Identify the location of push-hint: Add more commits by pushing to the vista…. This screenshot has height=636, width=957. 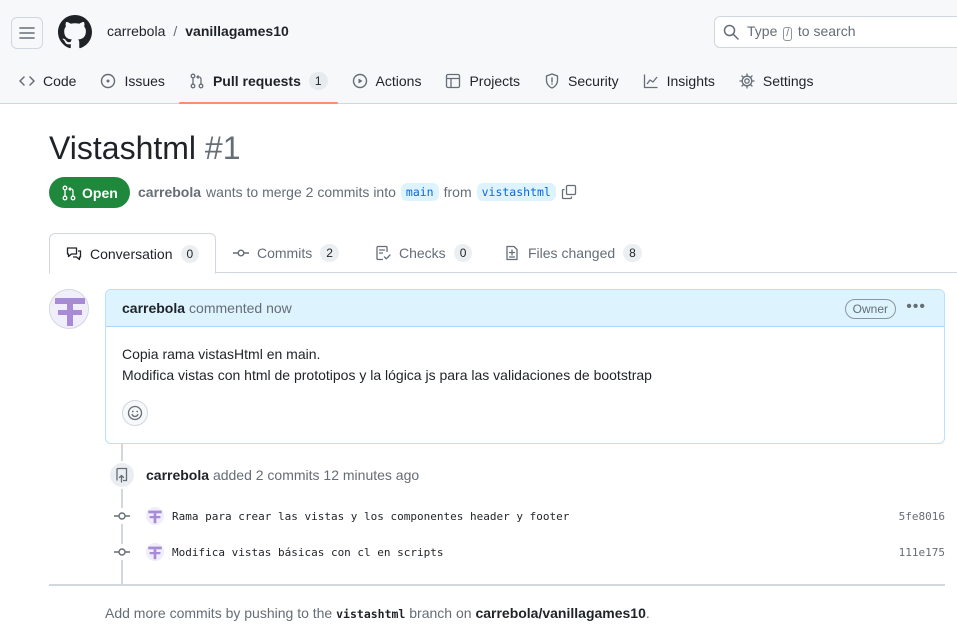
(377, 613).